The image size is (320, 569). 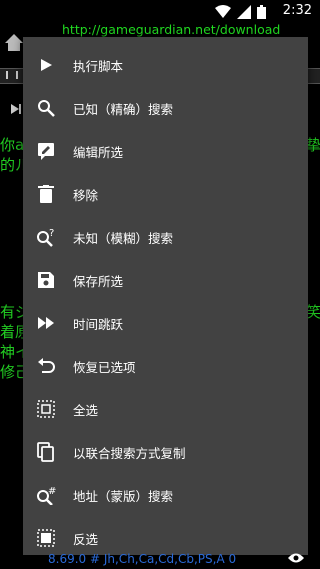 I want to click on clock: 2:32, so click(x=297, y=10).